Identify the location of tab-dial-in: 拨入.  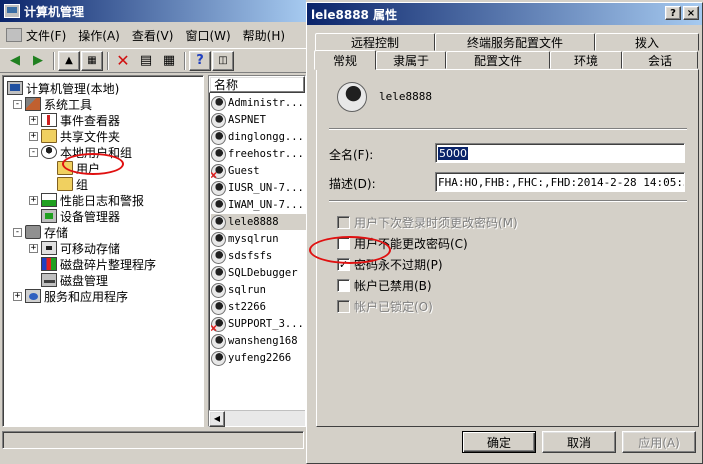
(647, 42).